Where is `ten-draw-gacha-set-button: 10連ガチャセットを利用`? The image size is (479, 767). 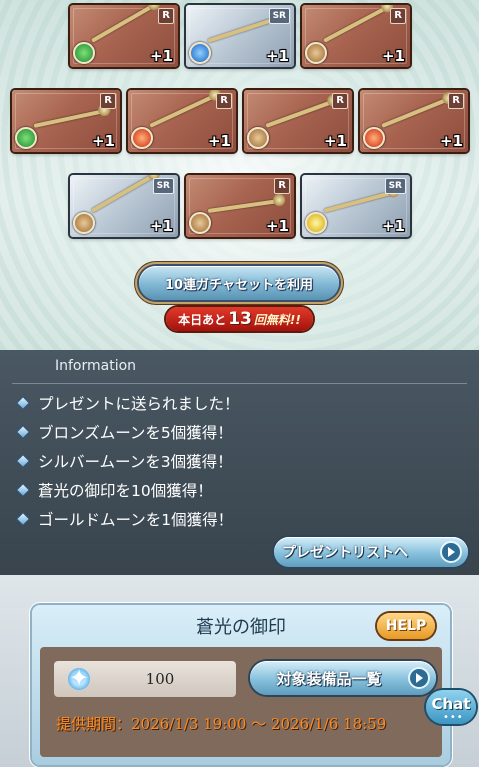 ten-draw-gacha-set-button: 10連ガチャセットを利用 is located at coordinates (239, 287).